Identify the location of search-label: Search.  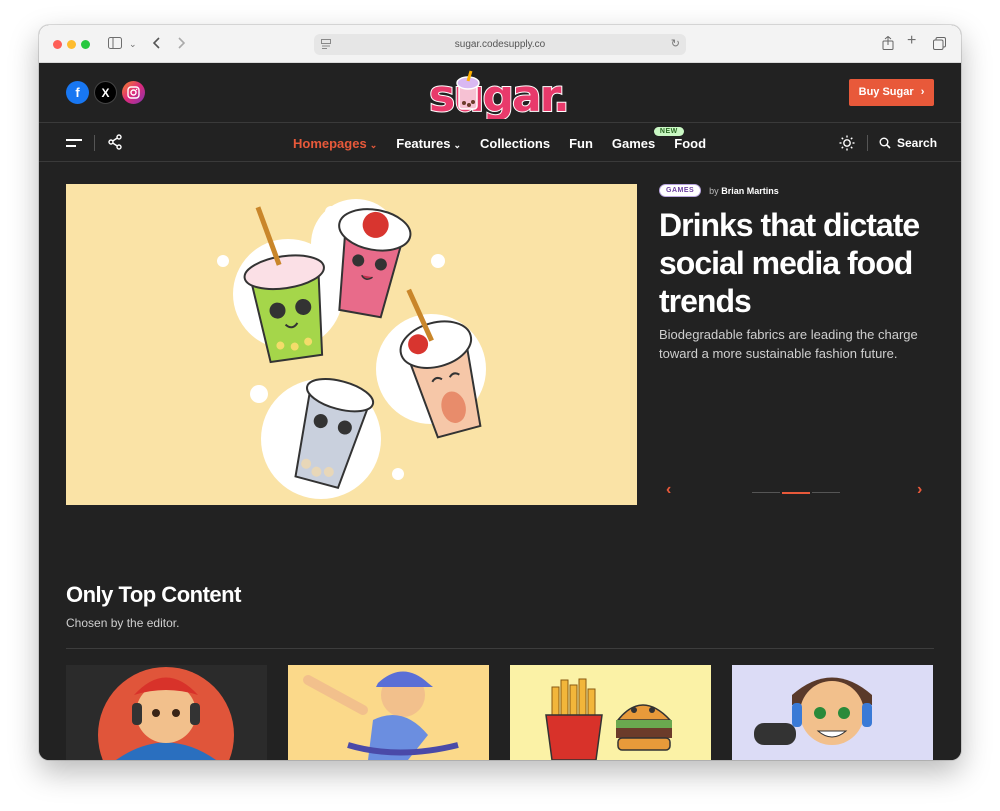
(917, 143).